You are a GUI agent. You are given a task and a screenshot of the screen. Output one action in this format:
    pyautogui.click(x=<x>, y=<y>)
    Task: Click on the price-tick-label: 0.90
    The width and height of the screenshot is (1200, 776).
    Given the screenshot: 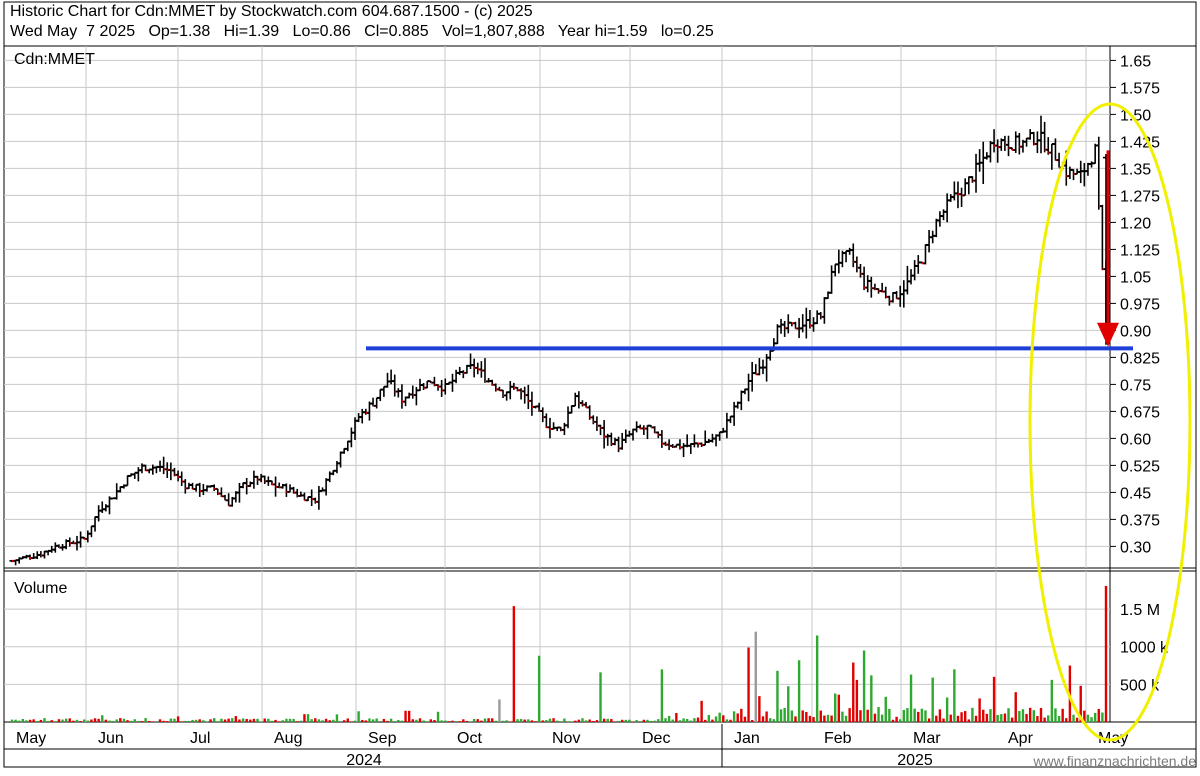 What is the action you would take?
    pyautogui.click(x=1135, y=331)
    